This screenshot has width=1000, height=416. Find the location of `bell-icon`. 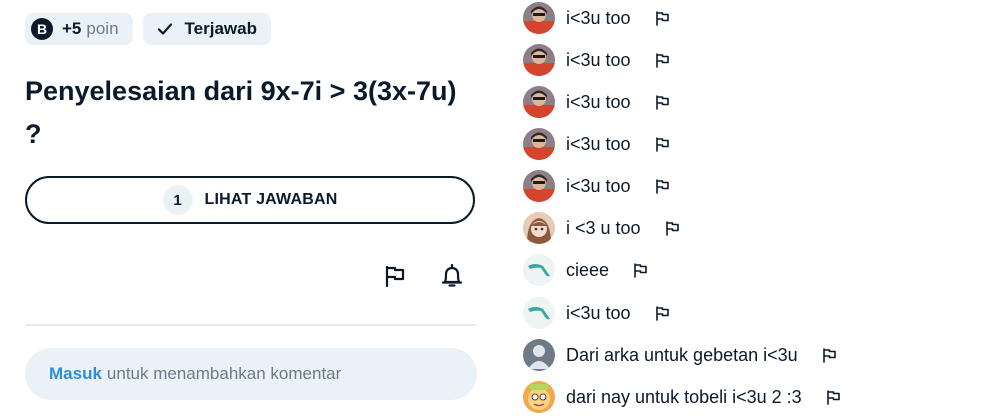

bell-icon is located at coordinates (452, 276).